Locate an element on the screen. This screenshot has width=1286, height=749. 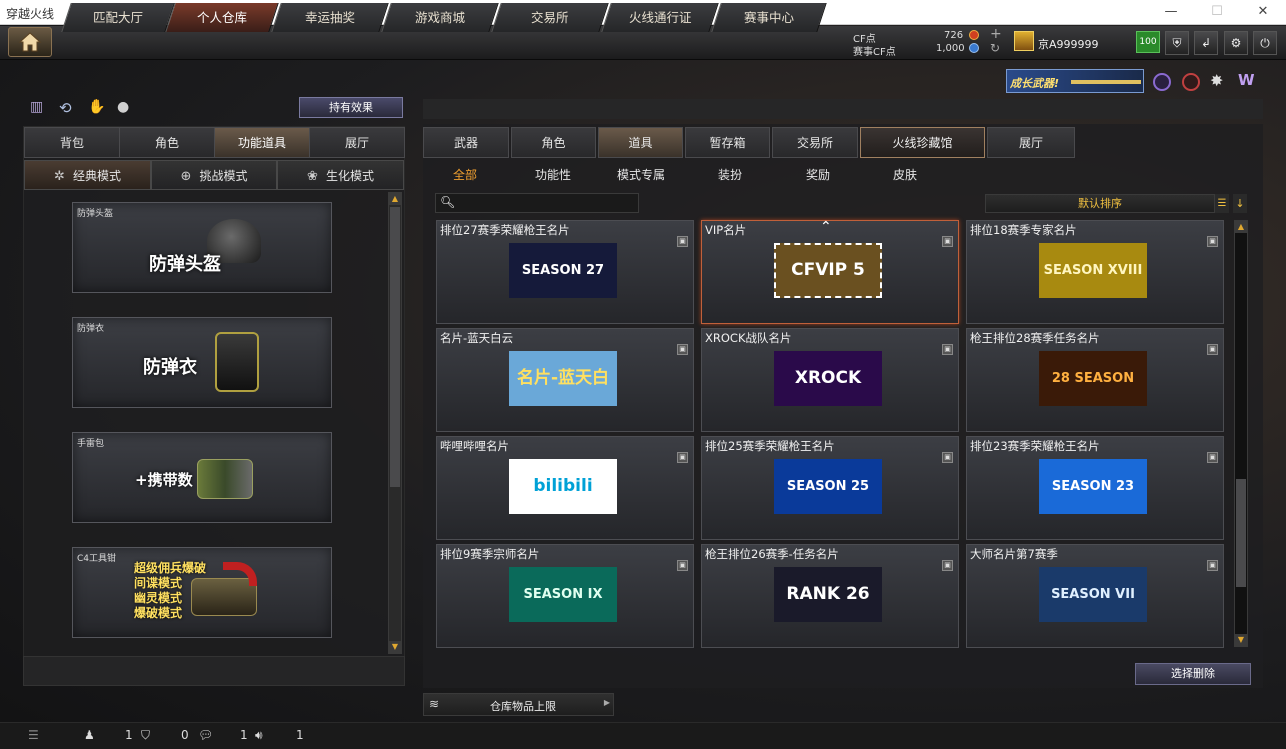
name-card: 大师名片第7赛季 ▣ SEASON VII is located at coordinates (1095, 596).